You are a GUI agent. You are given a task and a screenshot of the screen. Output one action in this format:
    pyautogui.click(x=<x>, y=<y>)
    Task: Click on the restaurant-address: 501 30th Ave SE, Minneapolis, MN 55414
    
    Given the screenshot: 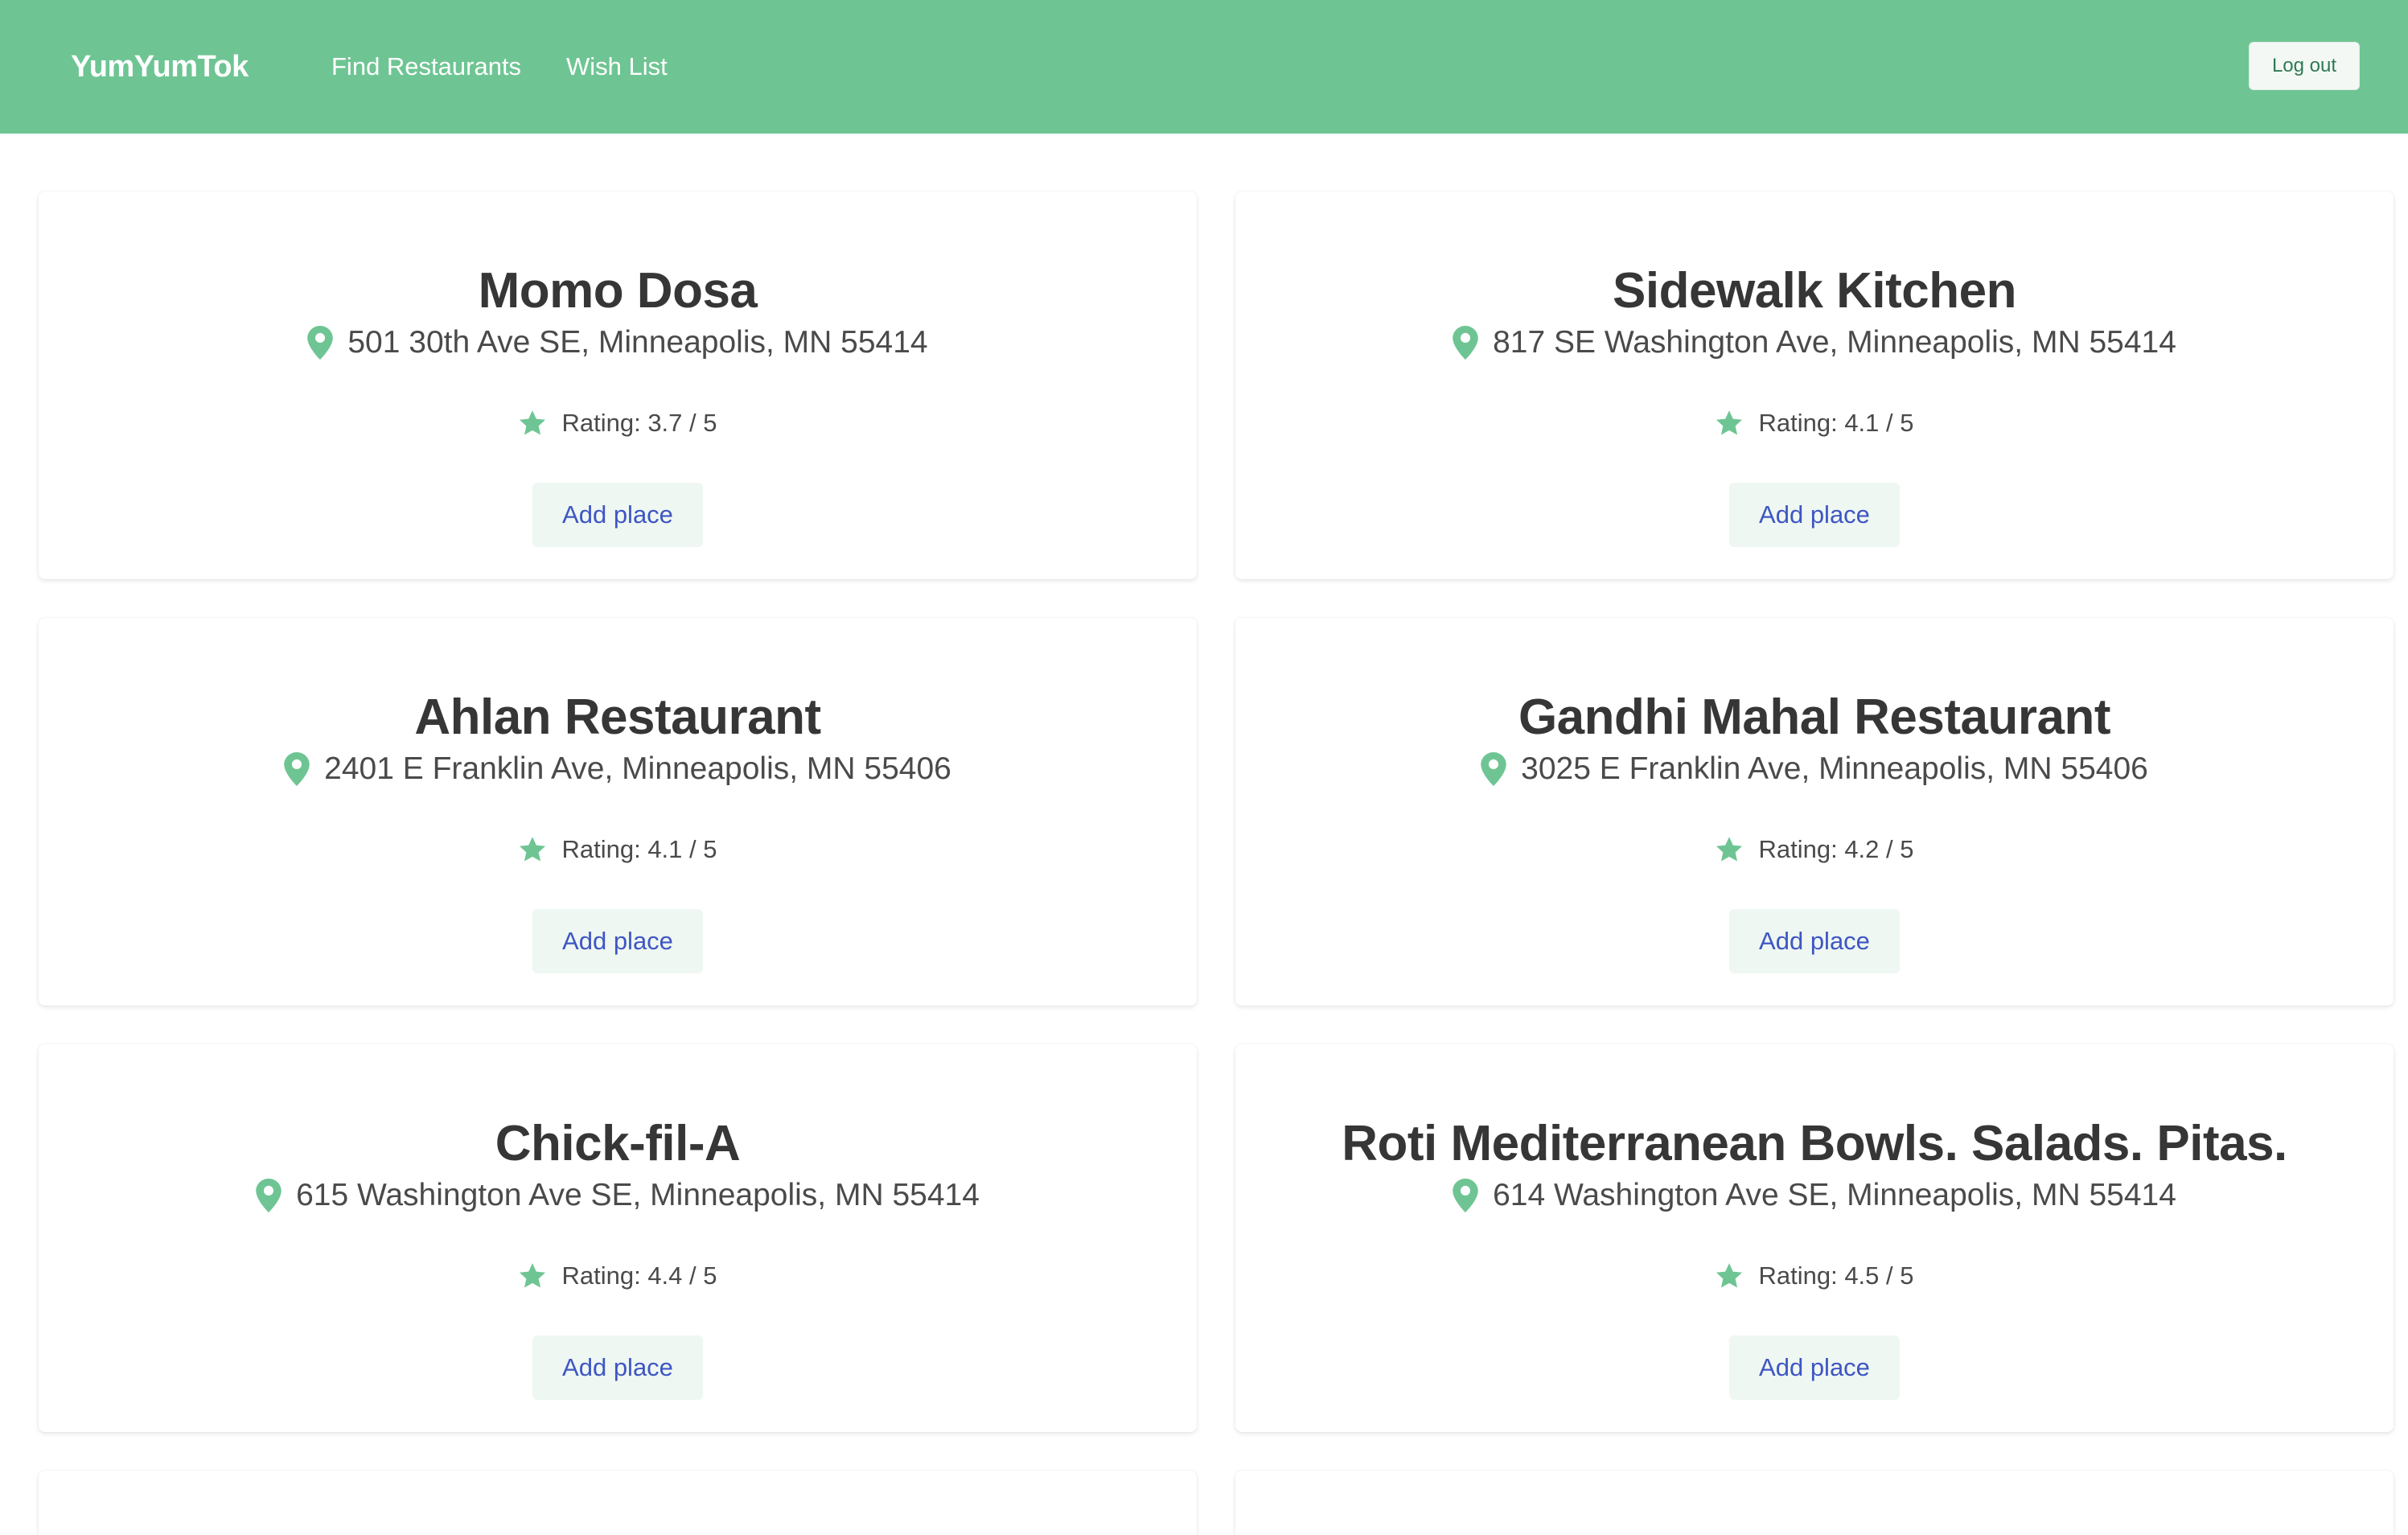 What is the action you would take?
    pyautogui.click(x=618, y=342)
    